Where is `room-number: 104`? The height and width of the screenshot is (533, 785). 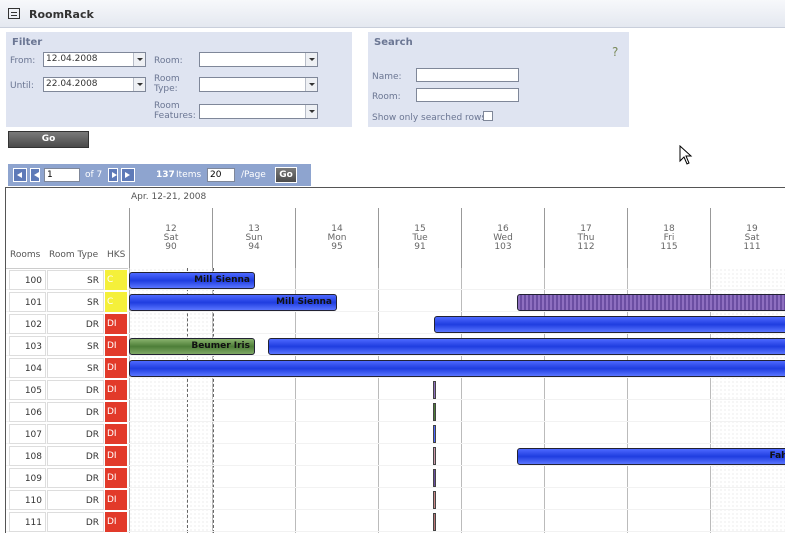
room-number: 104 is located at coordinates (27, 368).